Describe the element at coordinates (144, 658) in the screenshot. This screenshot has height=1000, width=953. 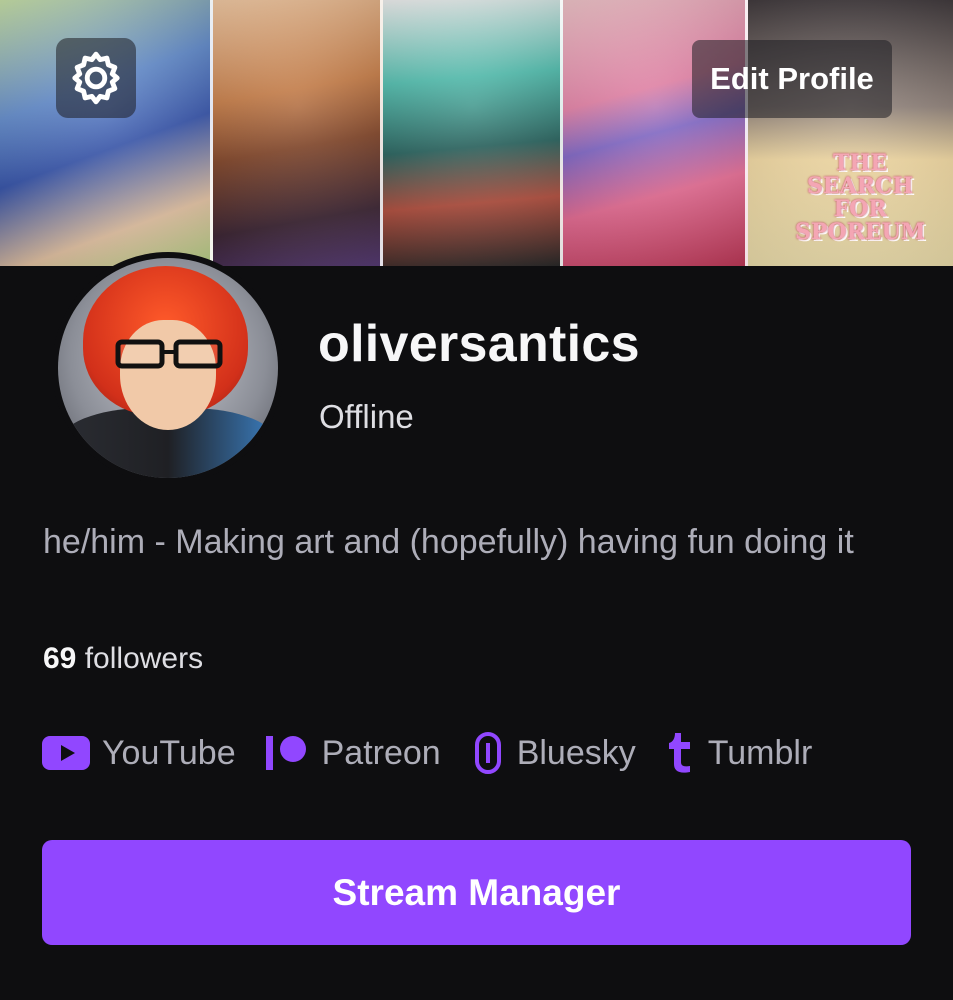
I see `followers-label: followers` at that location.